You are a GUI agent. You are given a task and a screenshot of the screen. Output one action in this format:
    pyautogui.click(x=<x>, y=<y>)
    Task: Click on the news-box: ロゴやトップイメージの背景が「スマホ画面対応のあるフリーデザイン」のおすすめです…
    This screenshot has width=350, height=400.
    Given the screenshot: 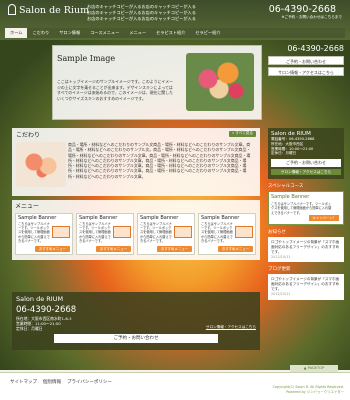 What is the action you would take?
    pyautogui.click(x=306, y=250)
    